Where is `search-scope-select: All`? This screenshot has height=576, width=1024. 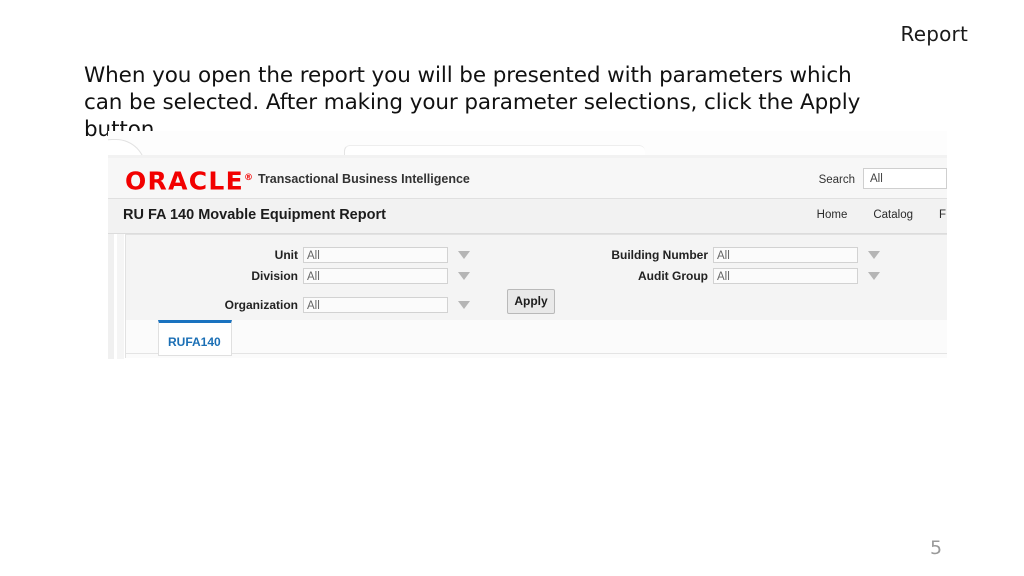
search-scope-select: All is located at coordinates (905, 178).